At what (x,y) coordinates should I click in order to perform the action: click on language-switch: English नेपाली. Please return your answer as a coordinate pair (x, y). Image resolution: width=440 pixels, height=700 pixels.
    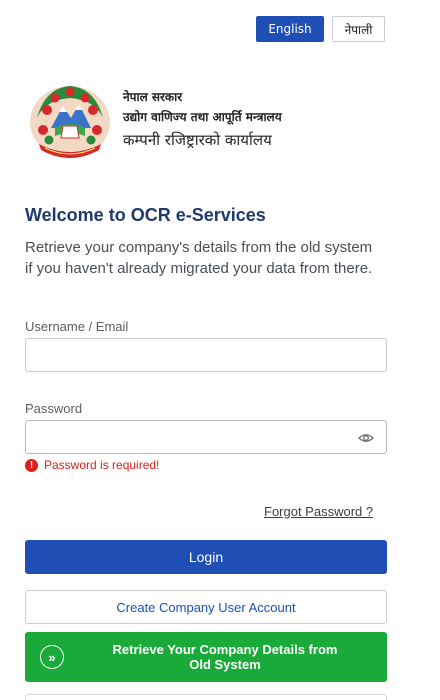
    Looking at the image, I should click on (320, 29).